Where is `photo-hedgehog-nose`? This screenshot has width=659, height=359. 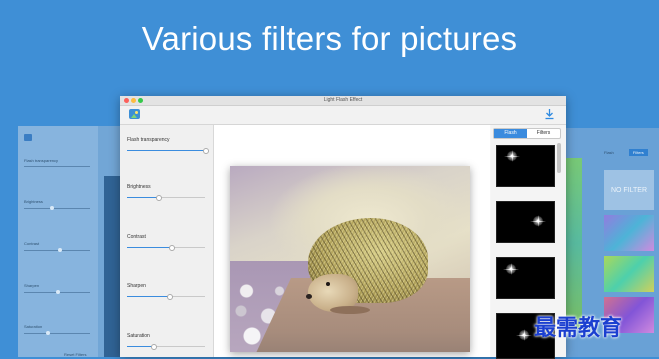
photo-hedgehog-nose is located at coordinates (309, 296).